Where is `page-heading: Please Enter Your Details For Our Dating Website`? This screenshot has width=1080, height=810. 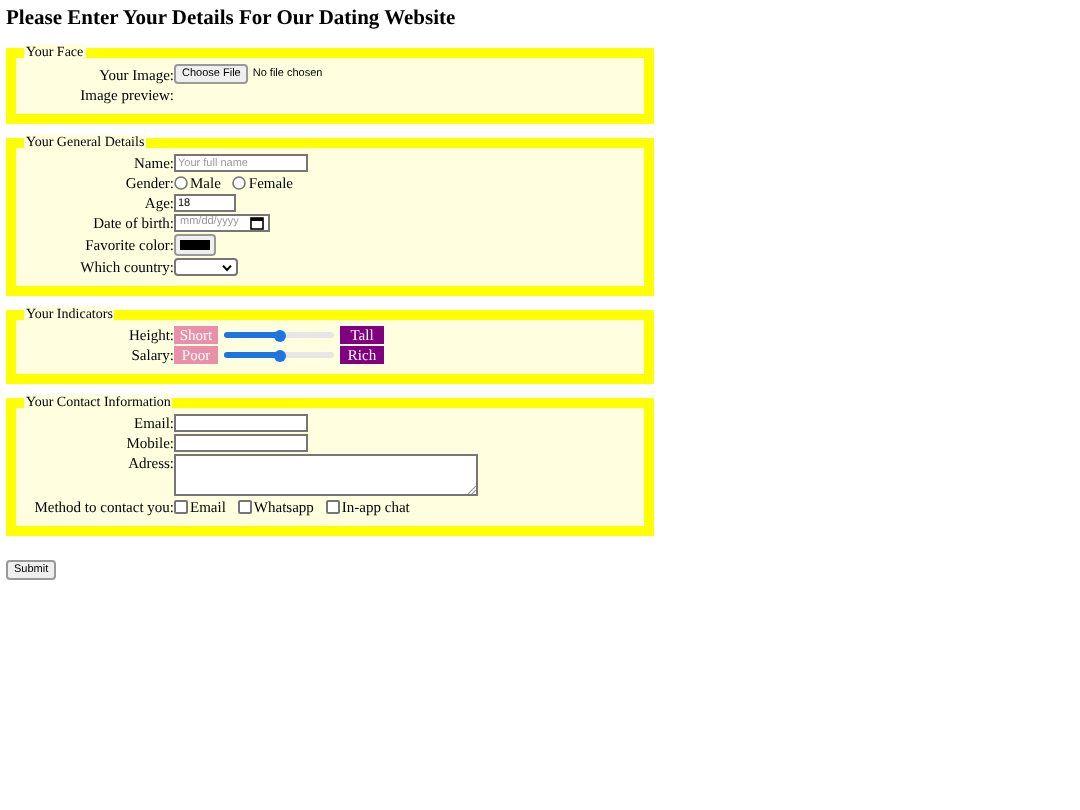
page-heading: Please Enter Your Details For Our Dating Website is located at coordinates (232, 20).